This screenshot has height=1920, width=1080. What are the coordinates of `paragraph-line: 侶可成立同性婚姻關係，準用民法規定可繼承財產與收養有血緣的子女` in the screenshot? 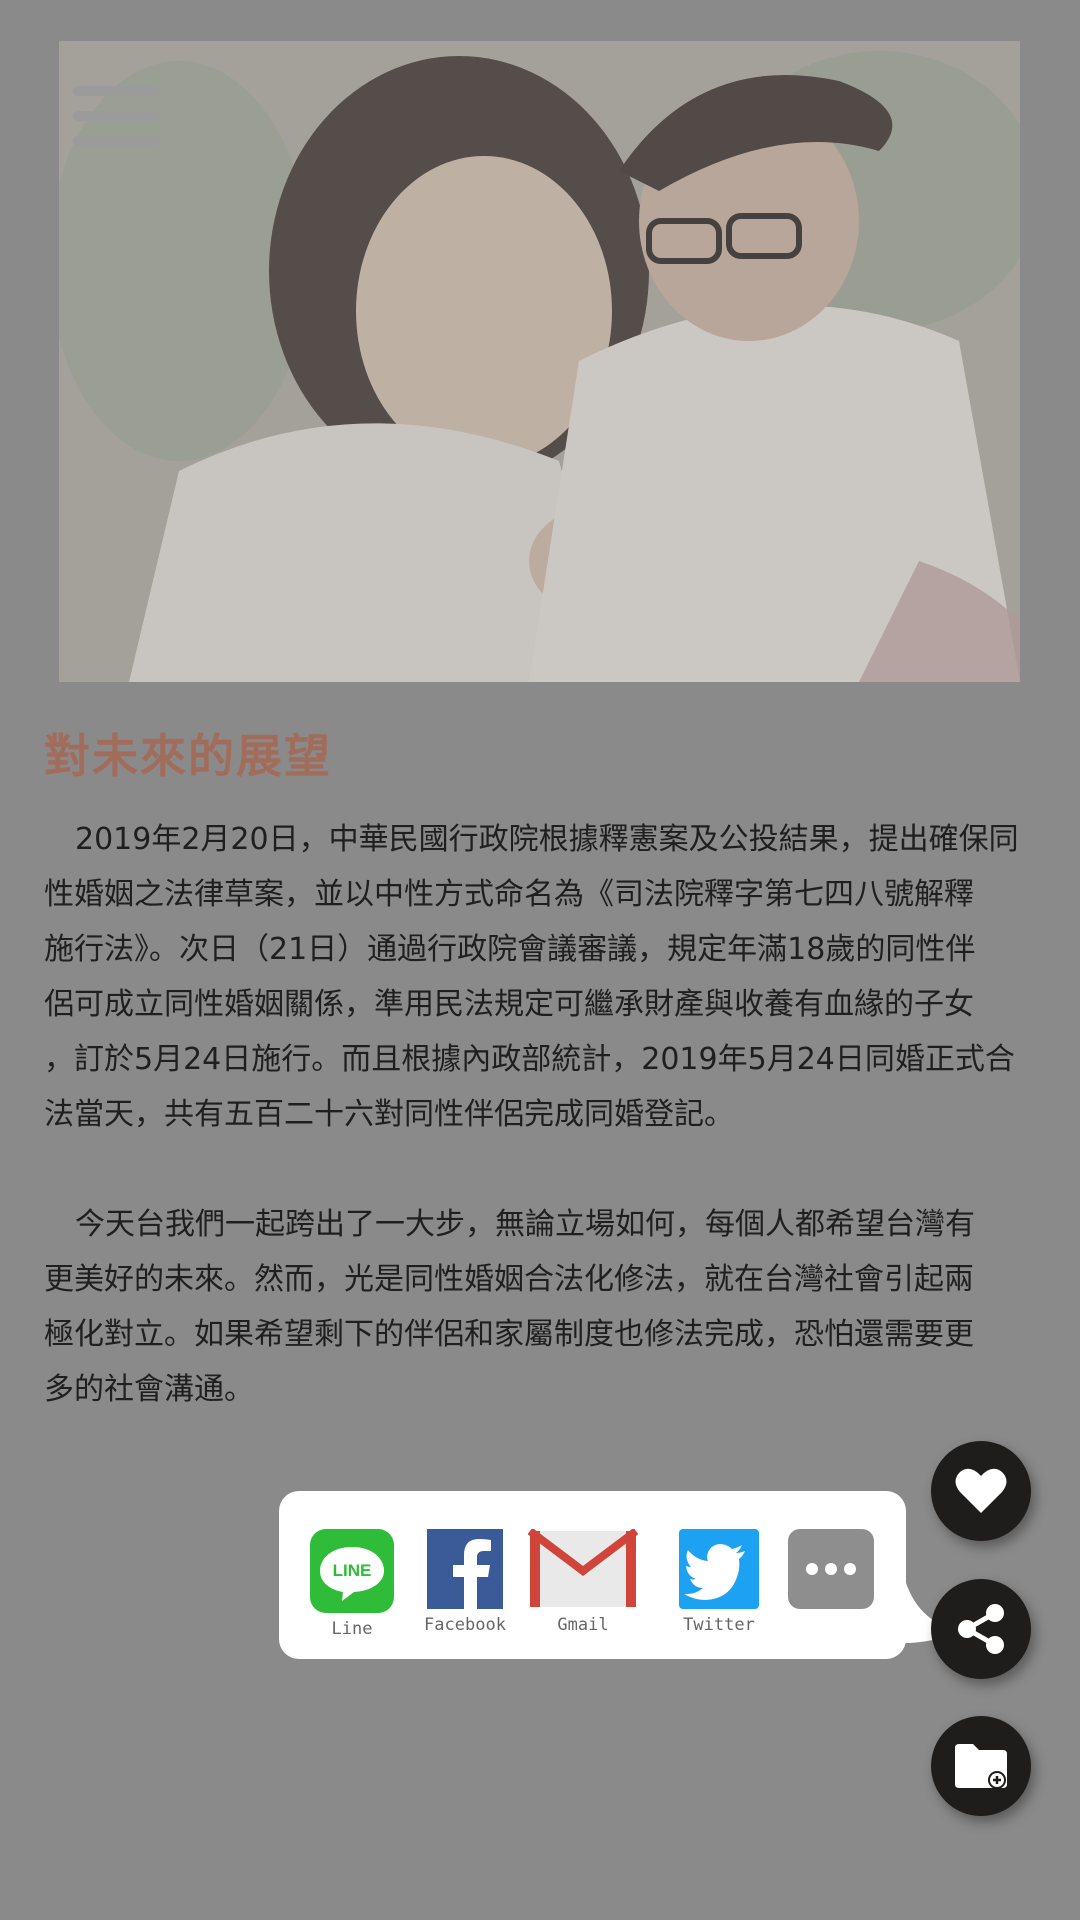 It's located at (509, 1004).